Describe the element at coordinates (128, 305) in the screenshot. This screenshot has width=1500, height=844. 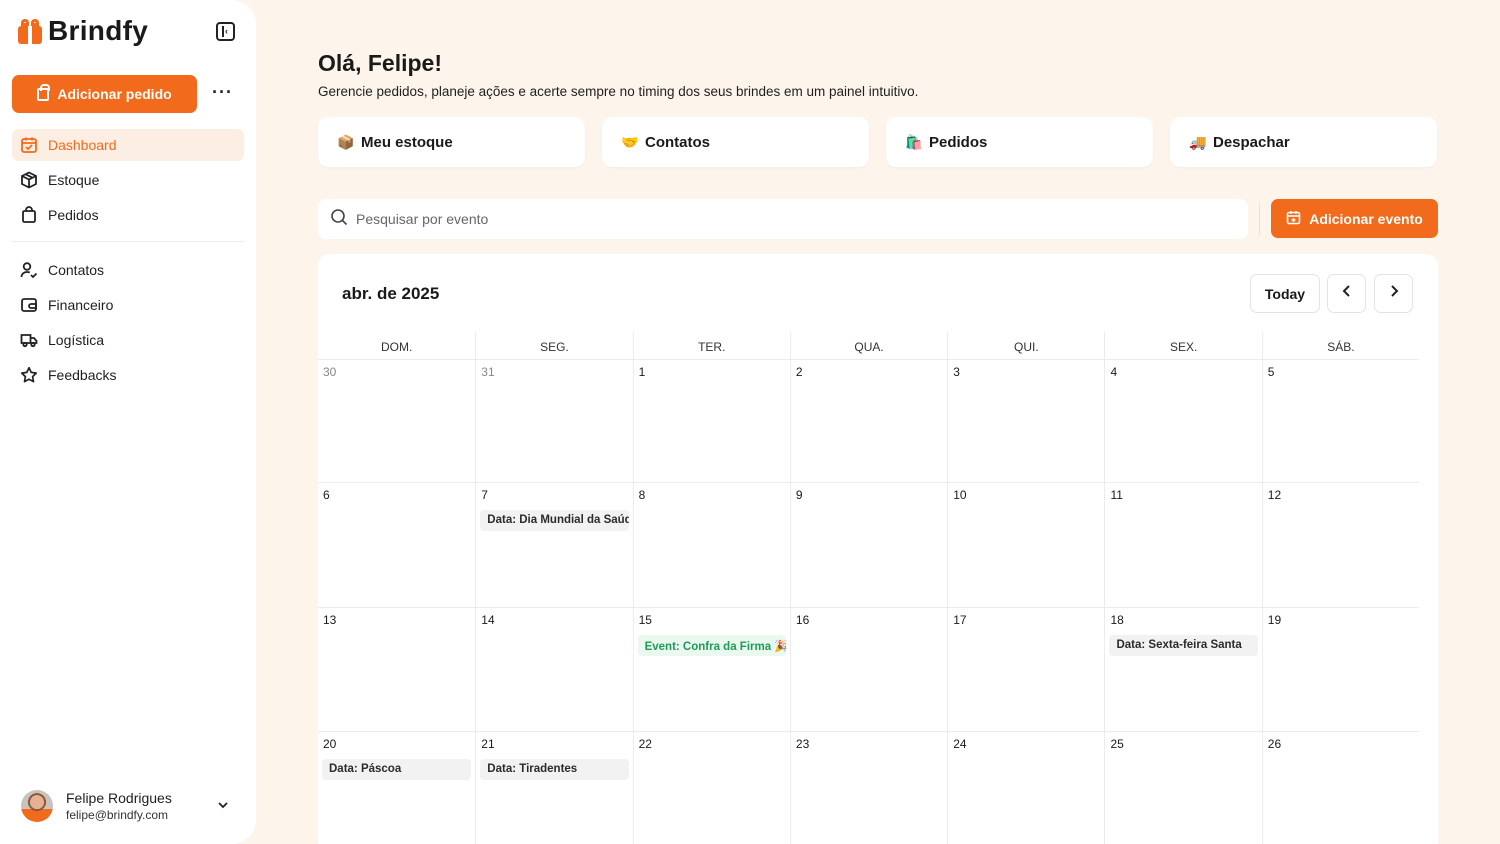
I see `sidebar-item-financeiro: Financeiro` at that location.